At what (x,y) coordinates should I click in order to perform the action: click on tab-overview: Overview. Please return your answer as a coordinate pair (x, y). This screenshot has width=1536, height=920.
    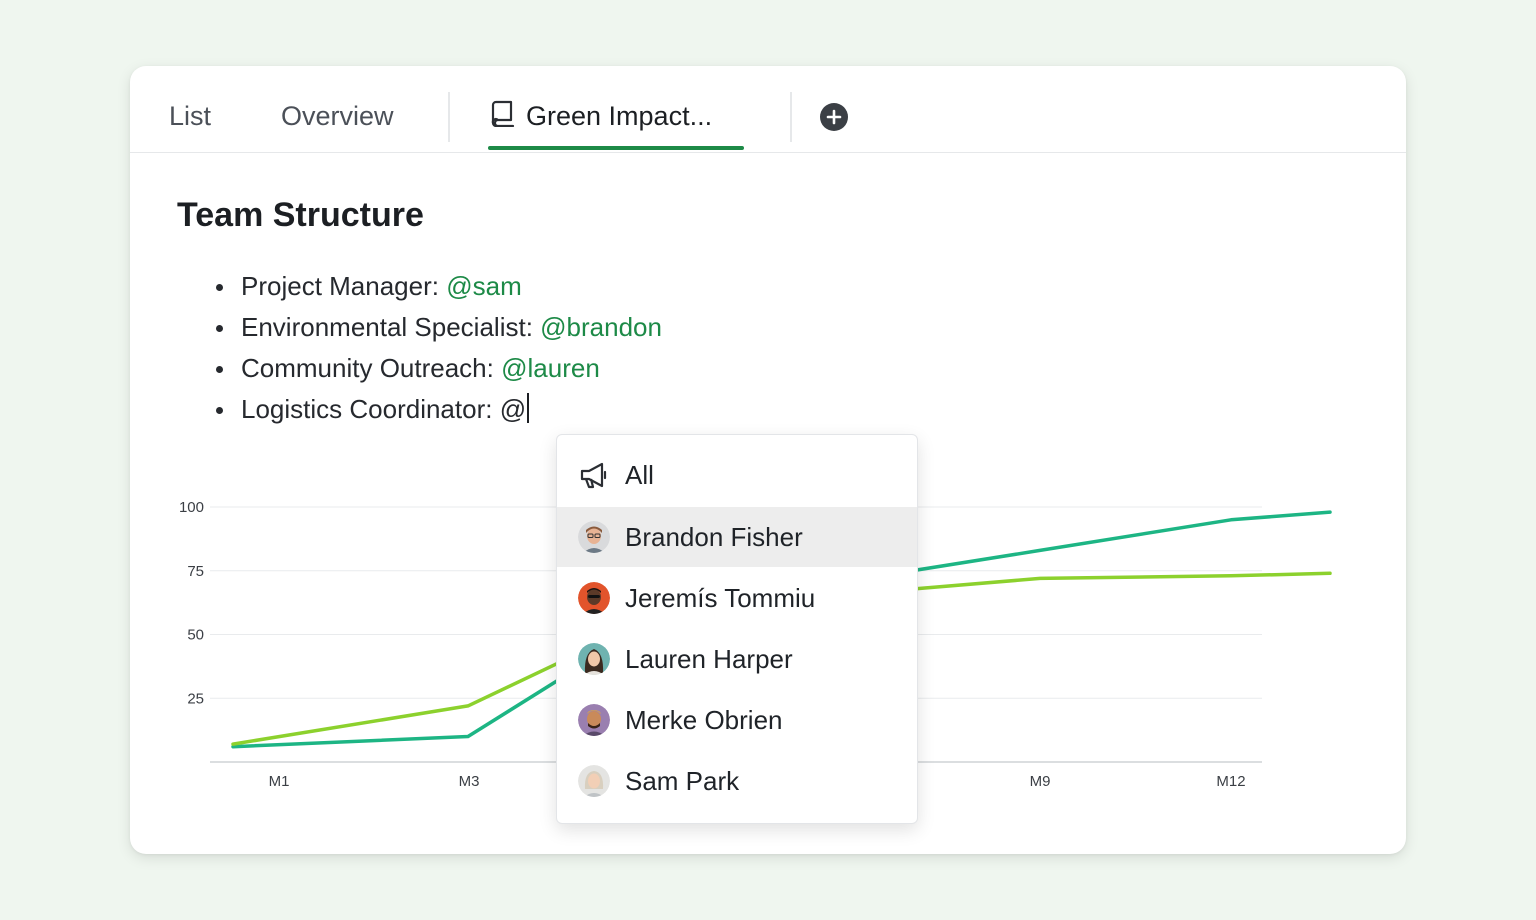
    Looking at the image, I should click on (337, 116).